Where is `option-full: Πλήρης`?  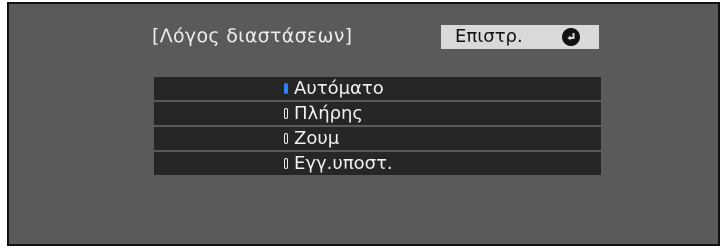 option-full: Πλήρης is located at coordinates (377, 113).